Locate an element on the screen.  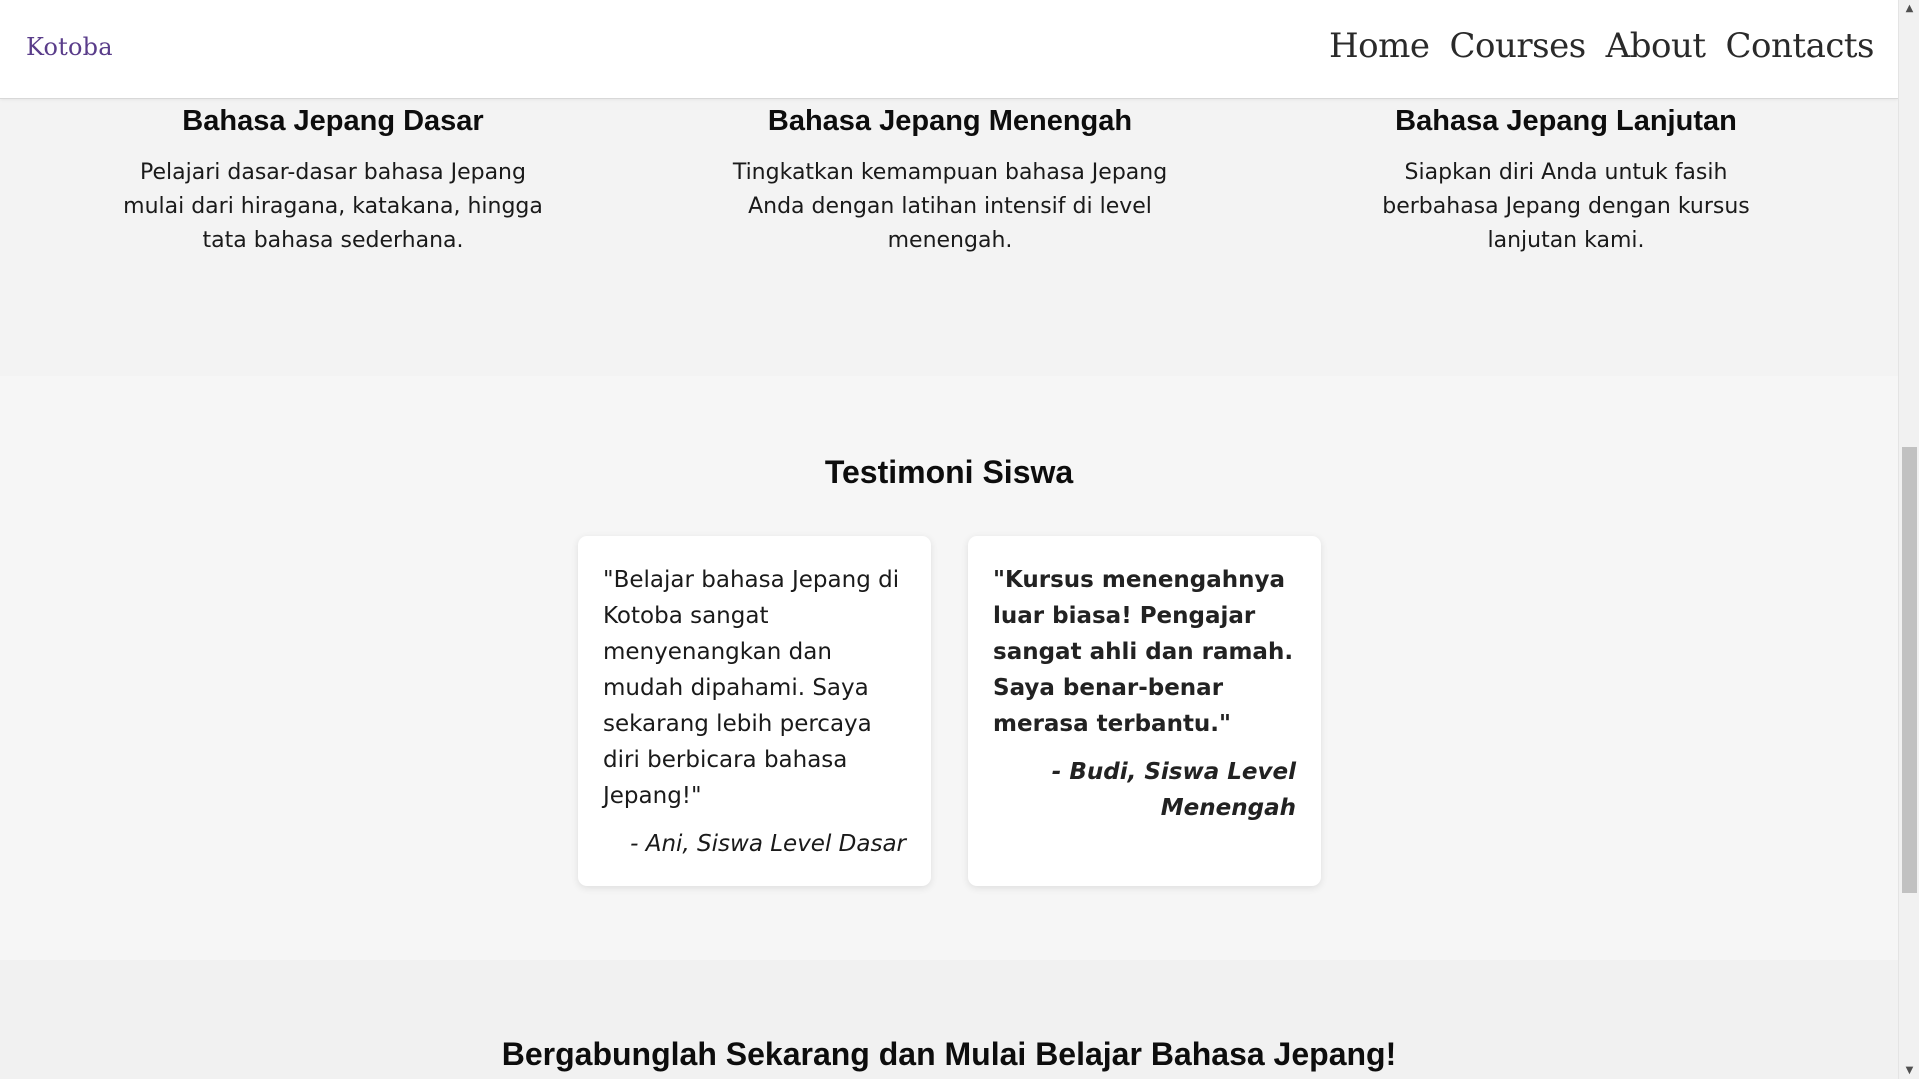
nav-link-about: About is located at coordinates (1656, 46).